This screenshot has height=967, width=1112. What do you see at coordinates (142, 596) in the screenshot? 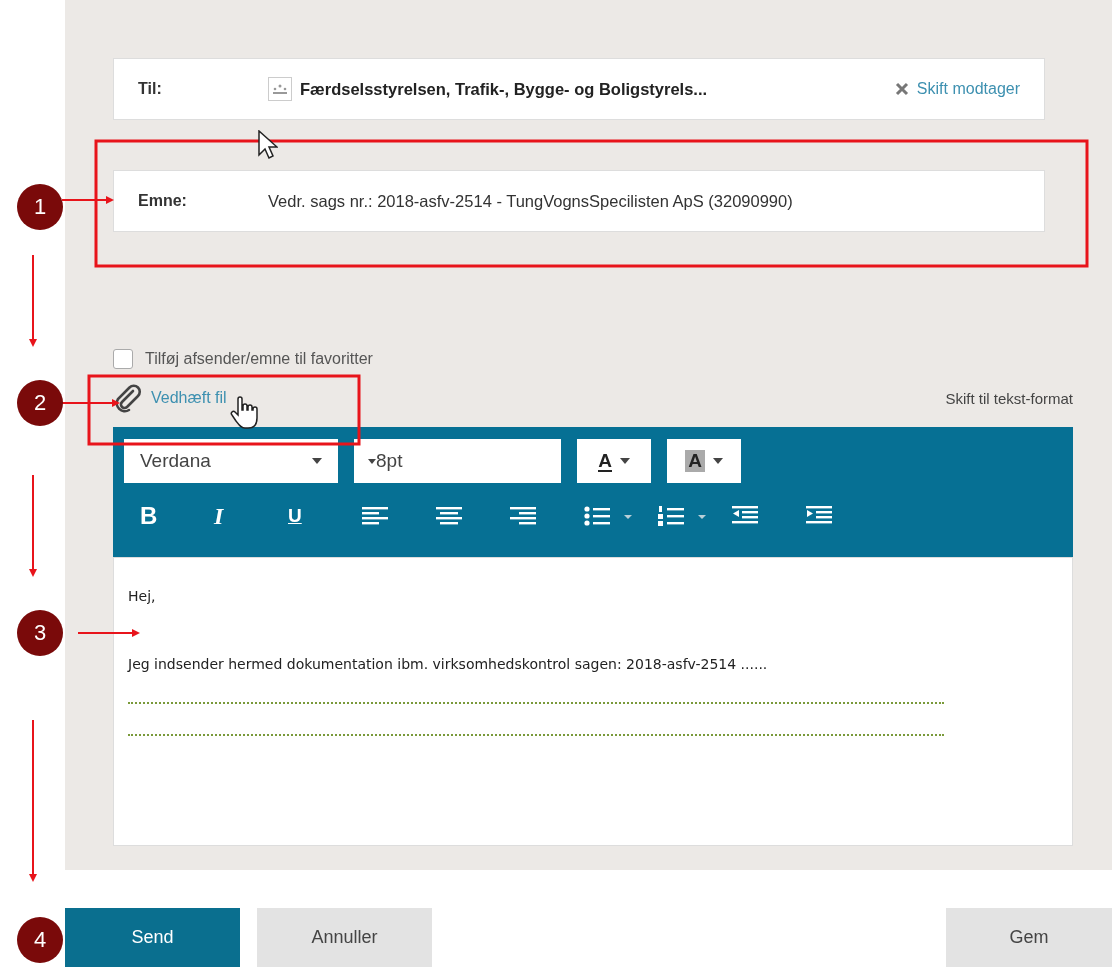
I see `greeting-text: Hej,` at bounding box center [142, 596].